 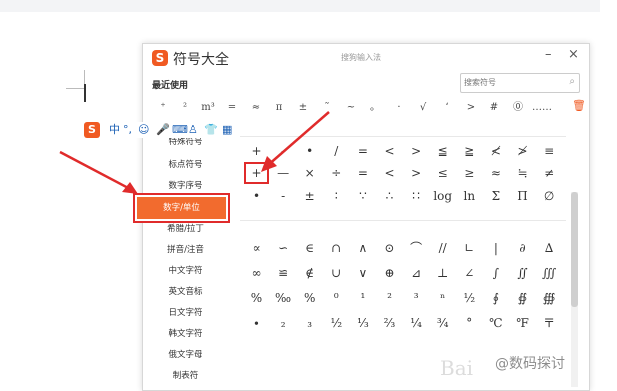 What do you see at coordinates (469, 323) in the screenshot?
I see `symbol-cell: °` at bounding box center [469, 323].